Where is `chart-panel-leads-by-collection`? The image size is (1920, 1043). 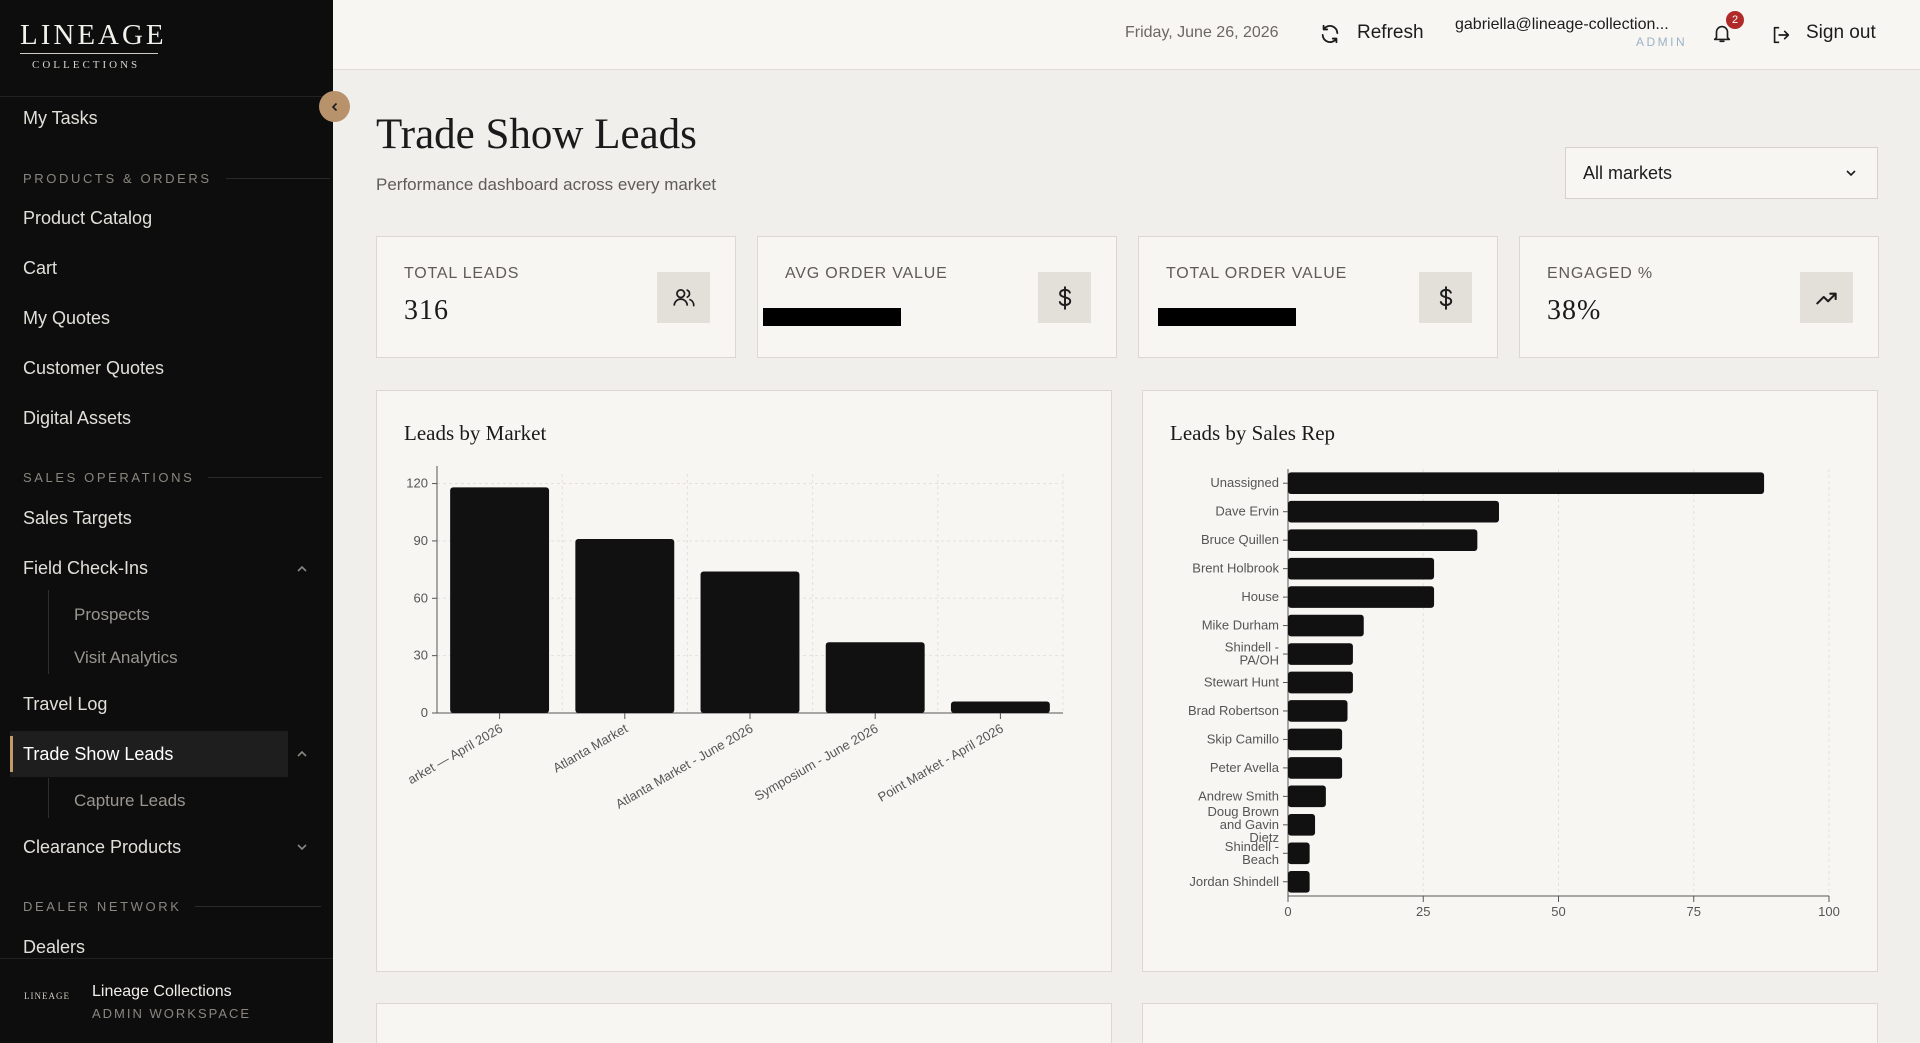 chart-panel-leads-by-collection is located at coordinates (744, 1023).